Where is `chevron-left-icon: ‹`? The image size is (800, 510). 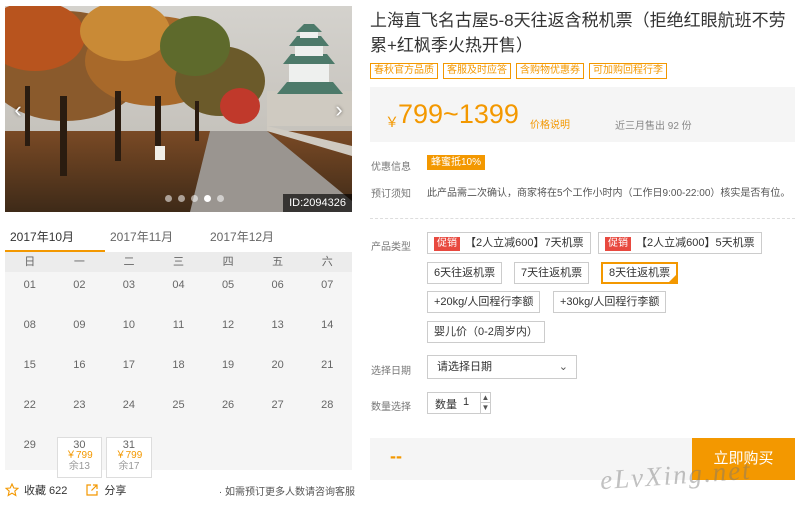
chevron-left-icon: ‹ is located at coordinates (18, 110).